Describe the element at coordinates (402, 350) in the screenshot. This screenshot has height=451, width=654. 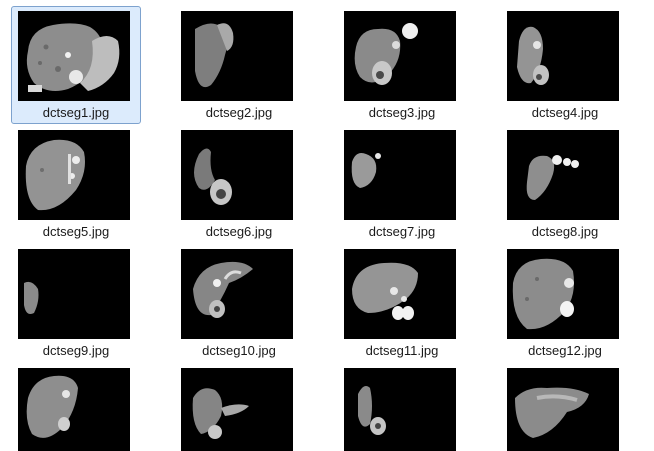
I see `file-name: dctseg11.jpg` at that location.